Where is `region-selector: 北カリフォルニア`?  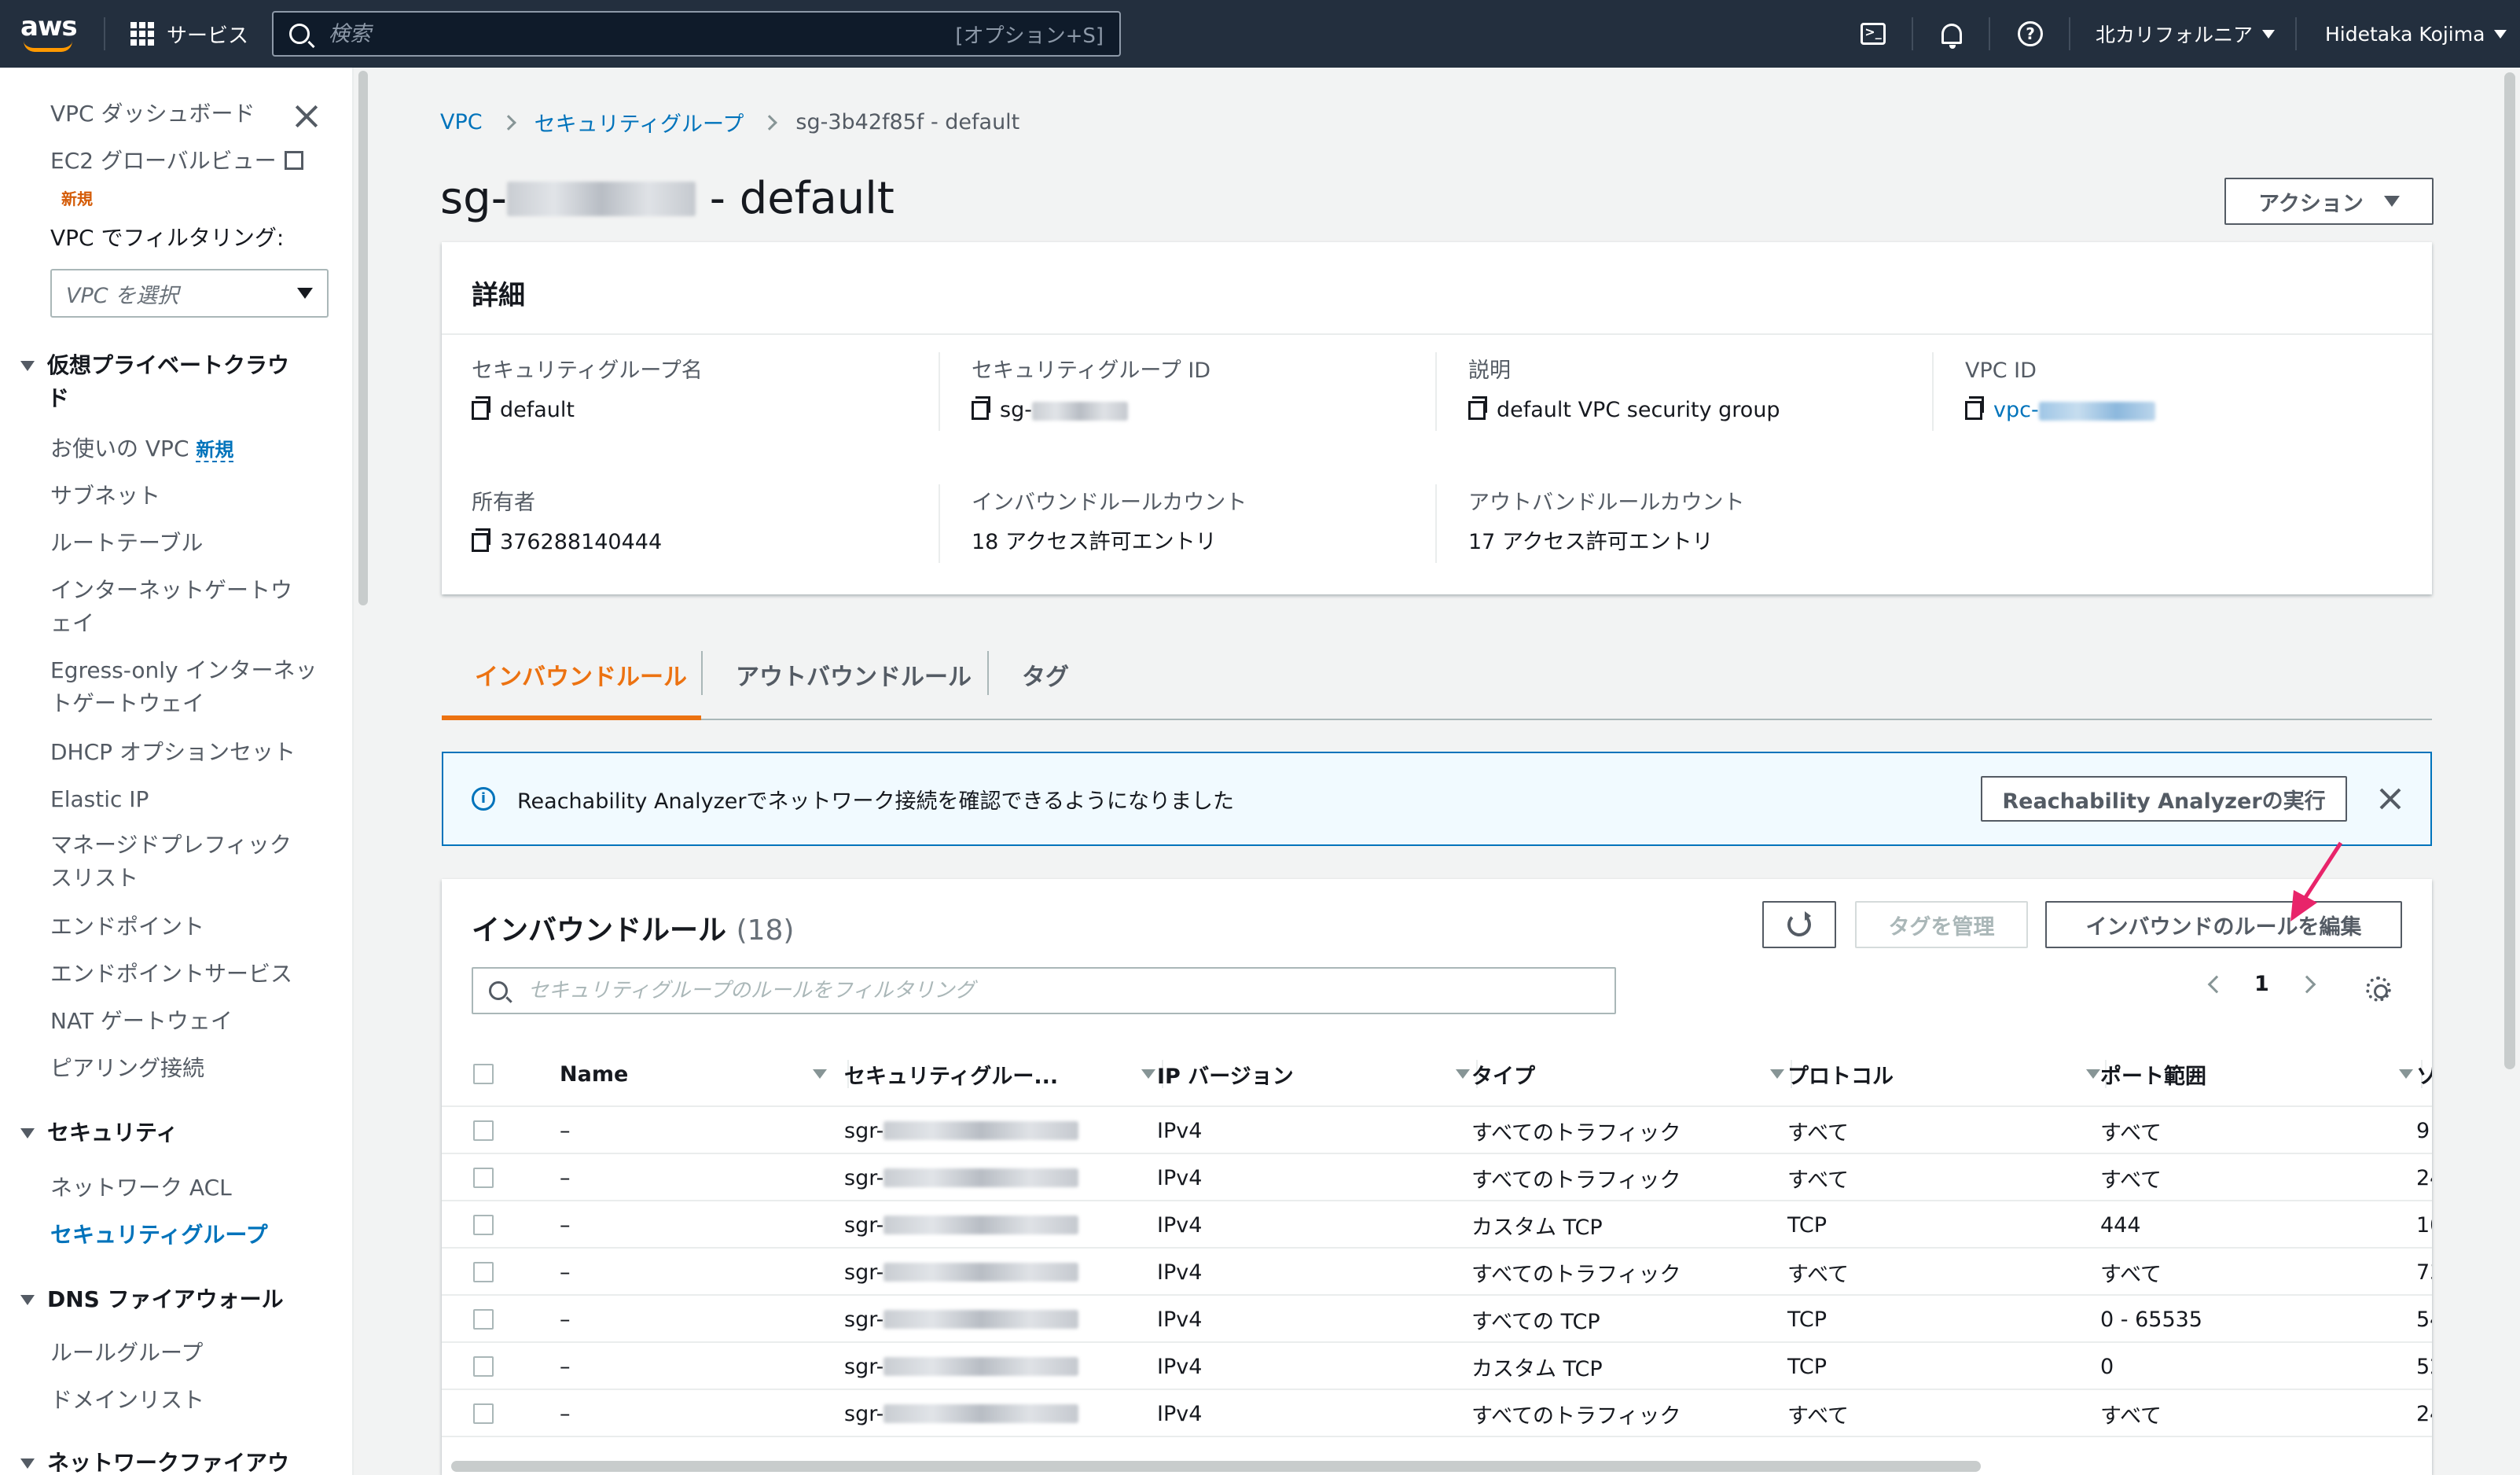
region-selector: 北カリフォルニア is located at coordinates (2186, 33).